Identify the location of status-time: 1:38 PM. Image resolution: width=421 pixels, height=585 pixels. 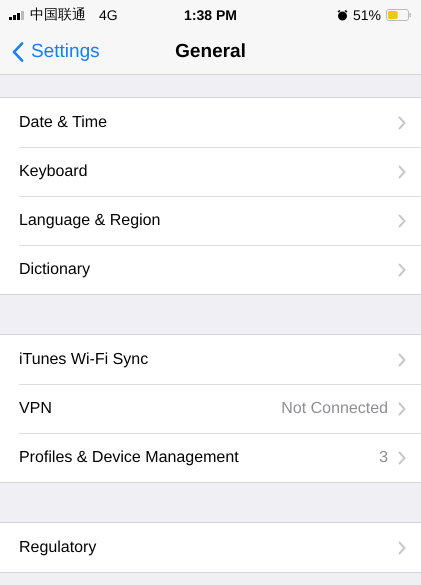
(210, 15).